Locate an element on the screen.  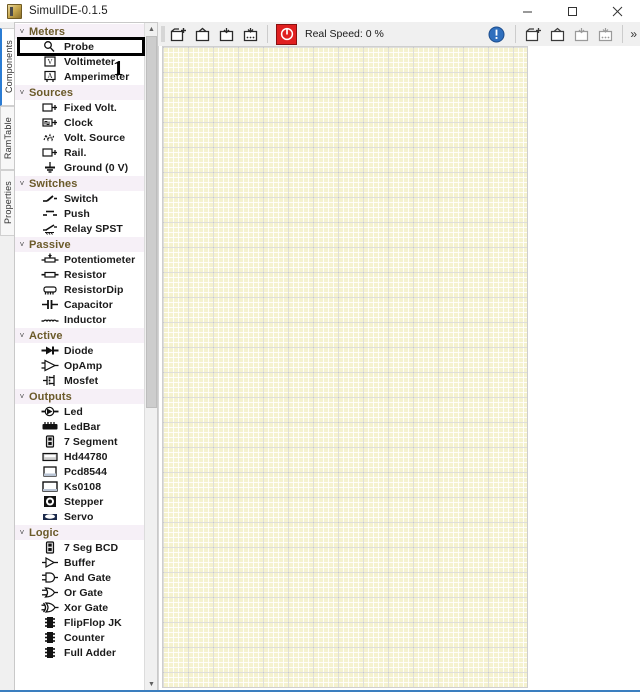
tree-item-7-seg-bcd: 7 Seg BCD is located at coordinates (80, 547).